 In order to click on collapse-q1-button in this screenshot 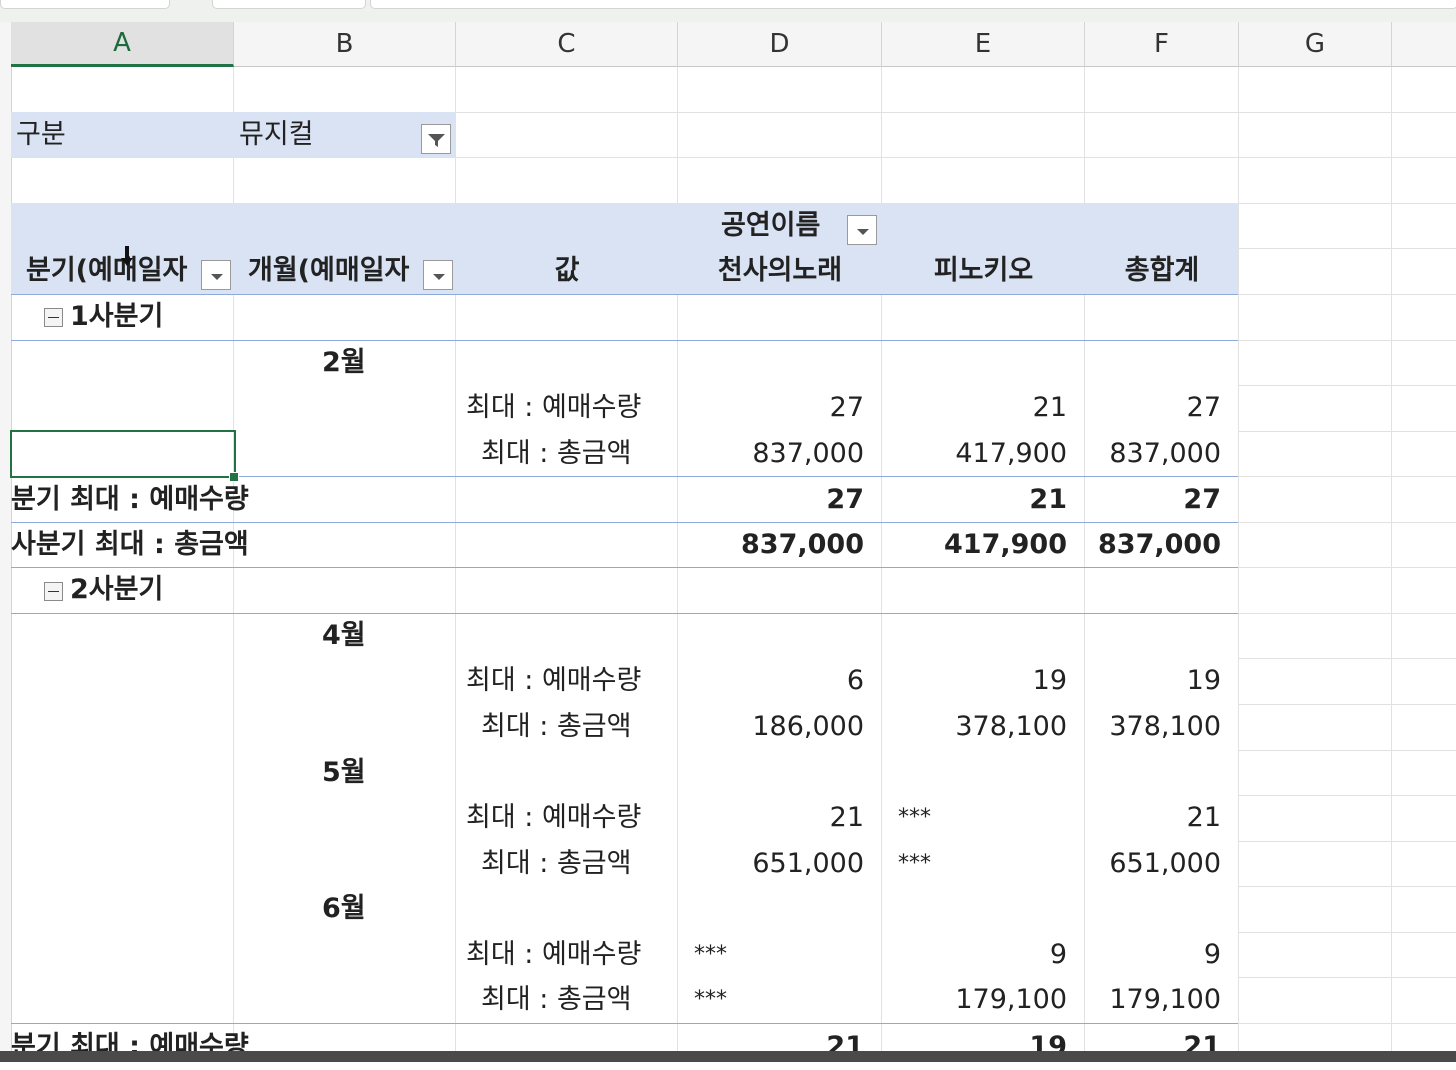, I will do `click(53, 317)`.